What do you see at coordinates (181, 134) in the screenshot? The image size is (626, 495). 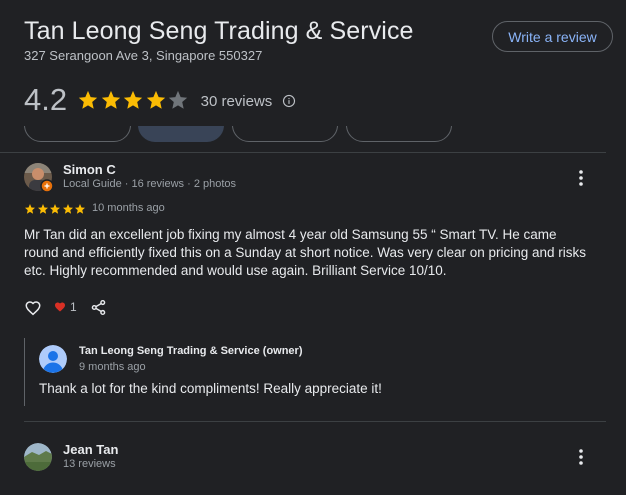 I see `sort-chip-selected` at bounding box center [181, 134].